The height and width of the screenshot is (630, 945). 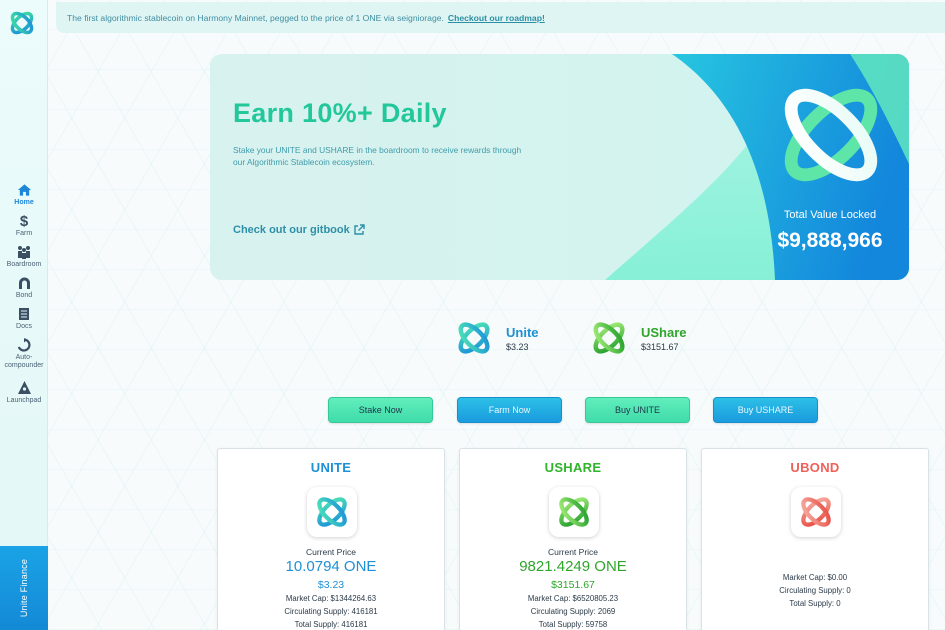 I want to click on circulating-supply: Circulating Supply: 2069, so click(x=573, y=611).